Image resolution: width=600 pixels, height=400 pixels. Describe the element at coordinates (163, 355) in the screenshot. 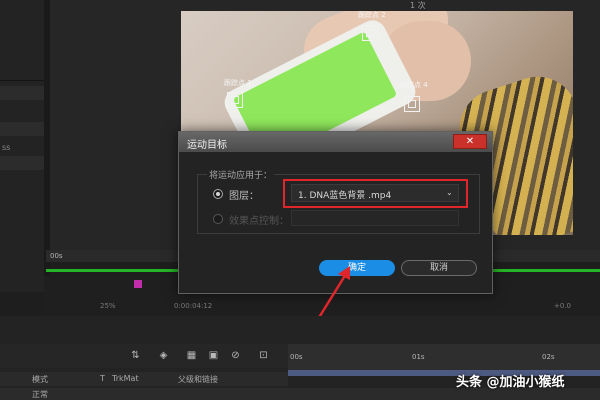

I see `draft-3d-icon: ◈` at that location.